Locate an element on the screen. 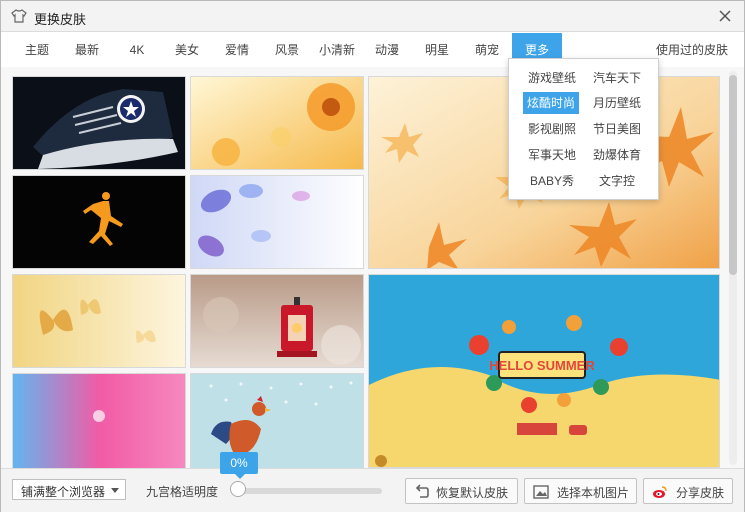 This screenshot has height=512, width=745. skin-tile-butterflies is located at coordinates (99, 321).